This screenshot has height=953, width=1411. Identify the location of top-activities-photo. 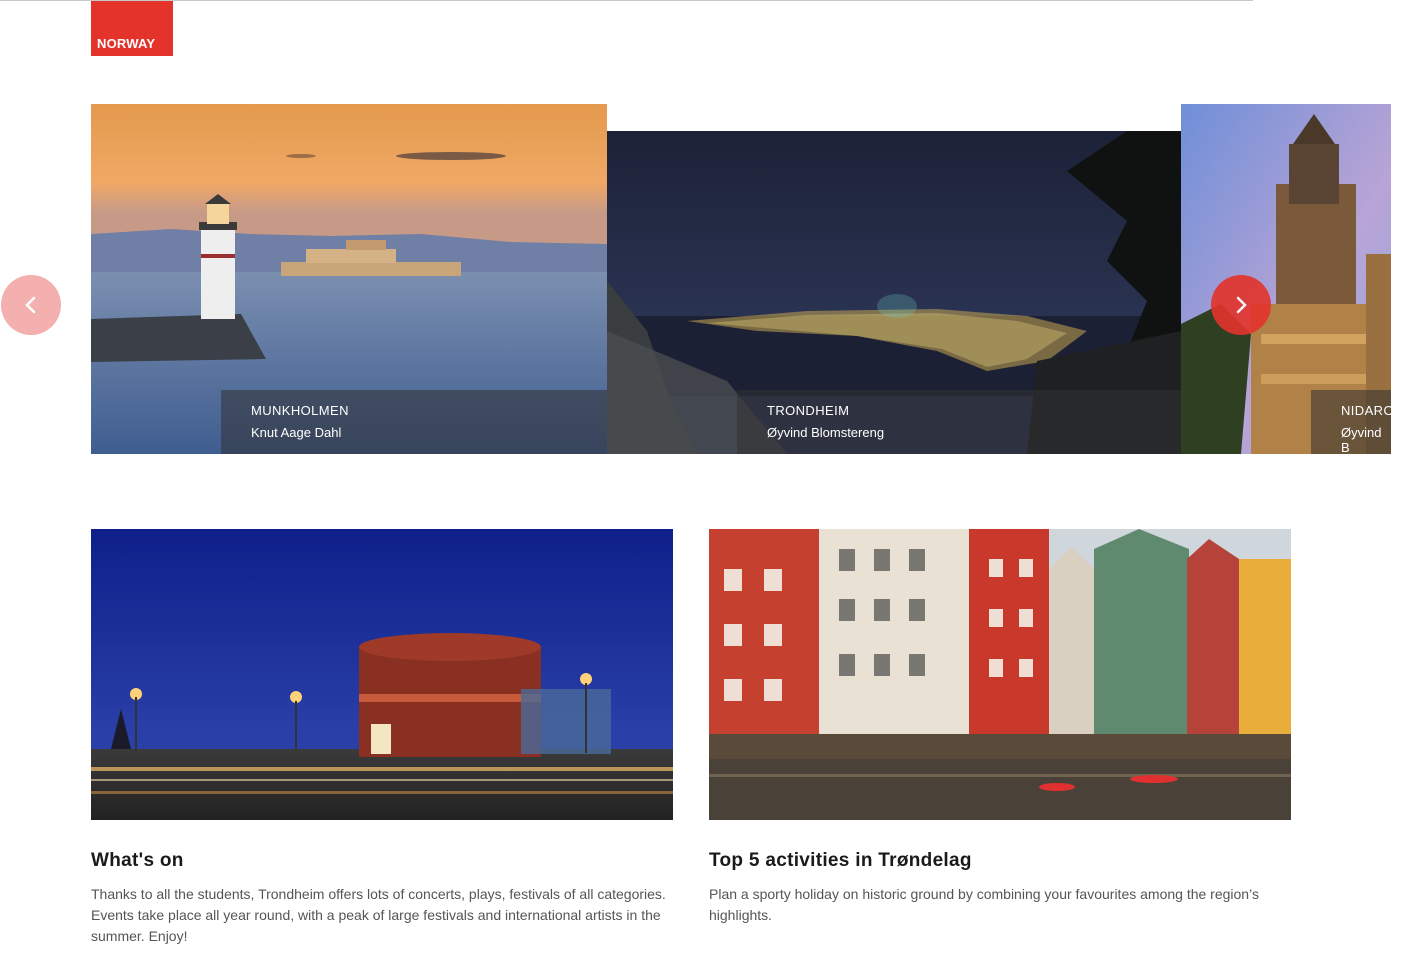
(1000, 674).